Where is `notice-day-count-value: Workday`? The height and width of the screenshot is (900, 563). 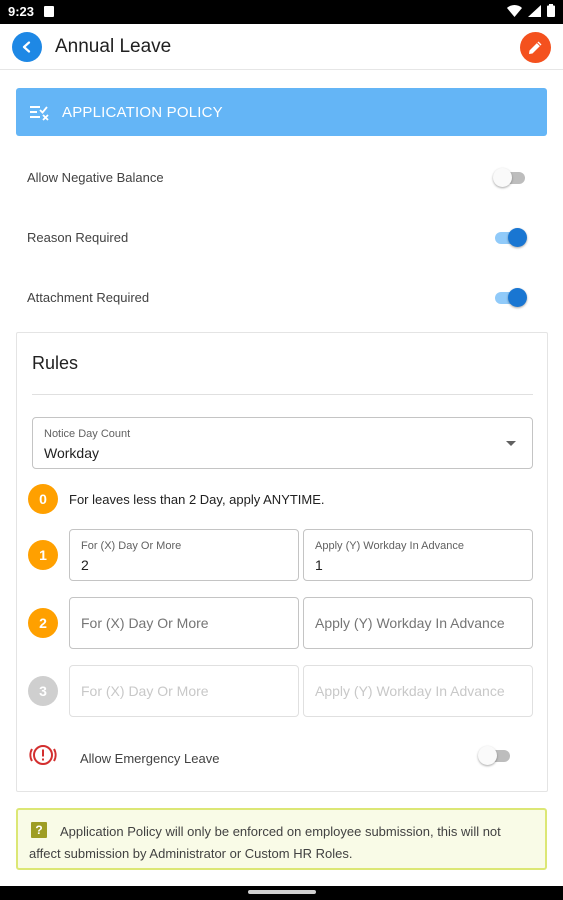
notice-day-count-value: Workday is located at coordinates (71, 453).